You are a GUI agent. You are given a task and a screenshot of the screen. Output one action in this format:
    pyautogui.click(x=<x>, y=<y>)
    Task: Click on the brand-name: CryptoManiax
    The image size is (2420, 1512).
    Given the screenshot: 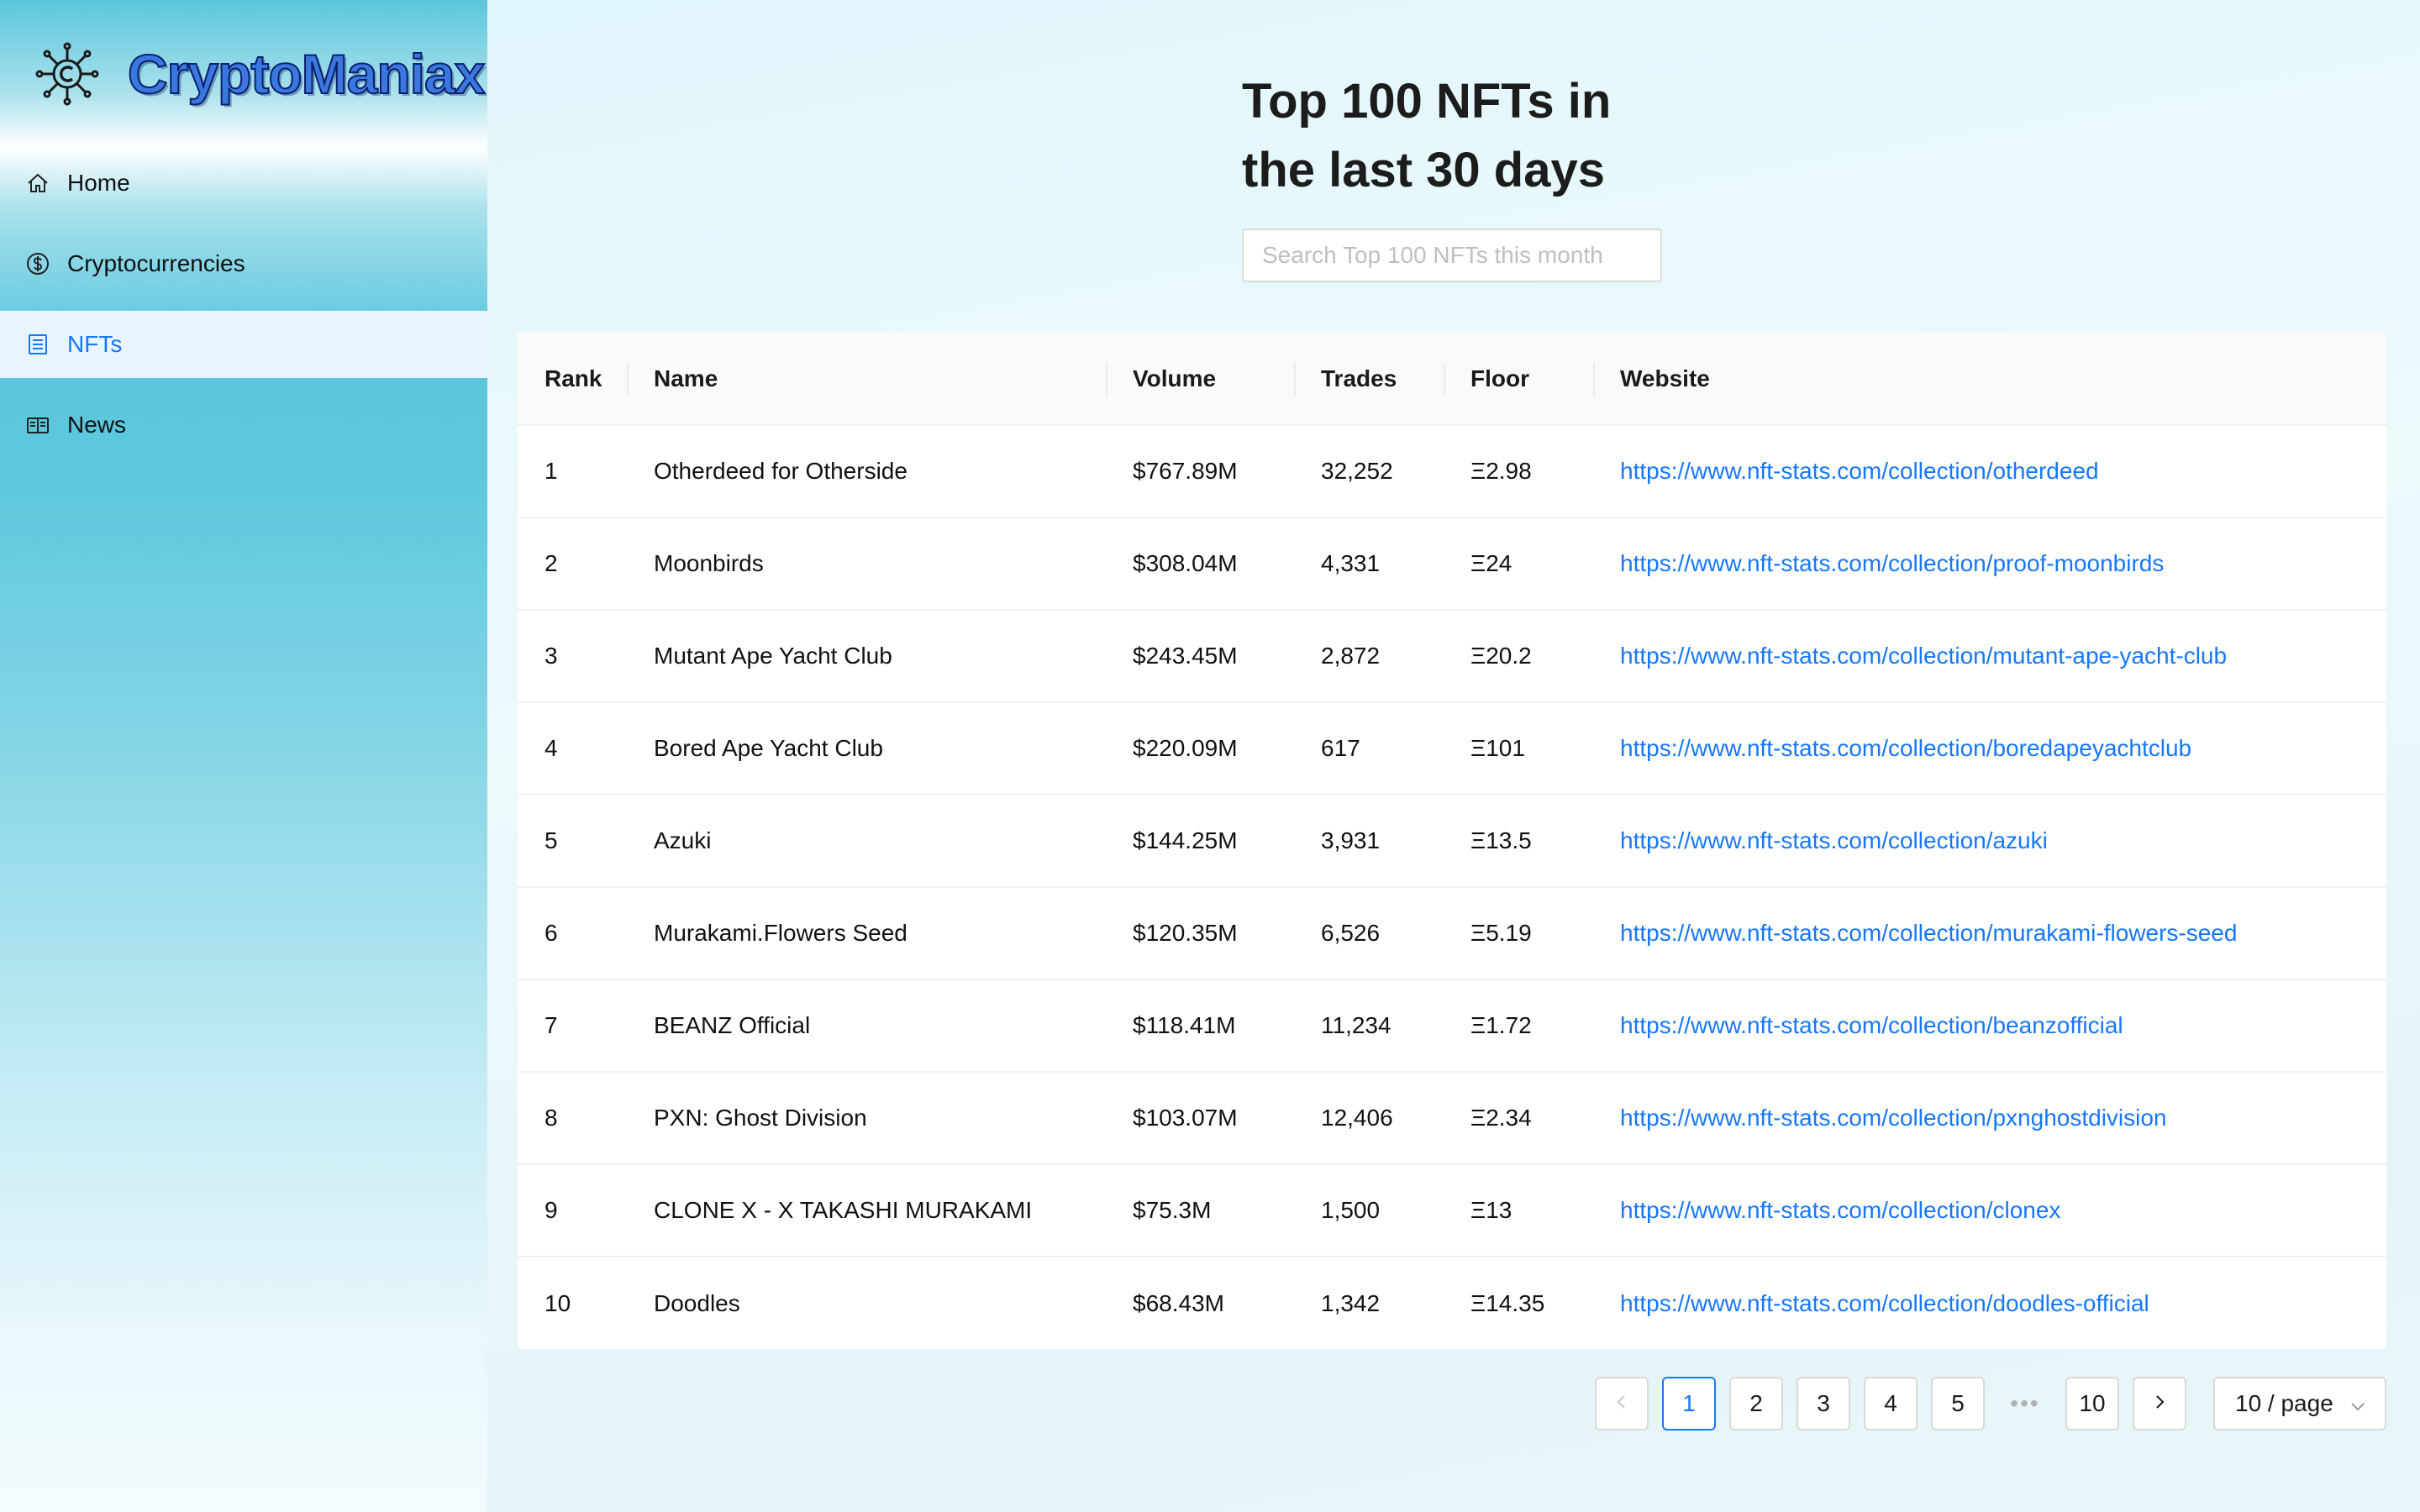 What is the action you would take?
    pyautogui.click(x=306, y=74)
    